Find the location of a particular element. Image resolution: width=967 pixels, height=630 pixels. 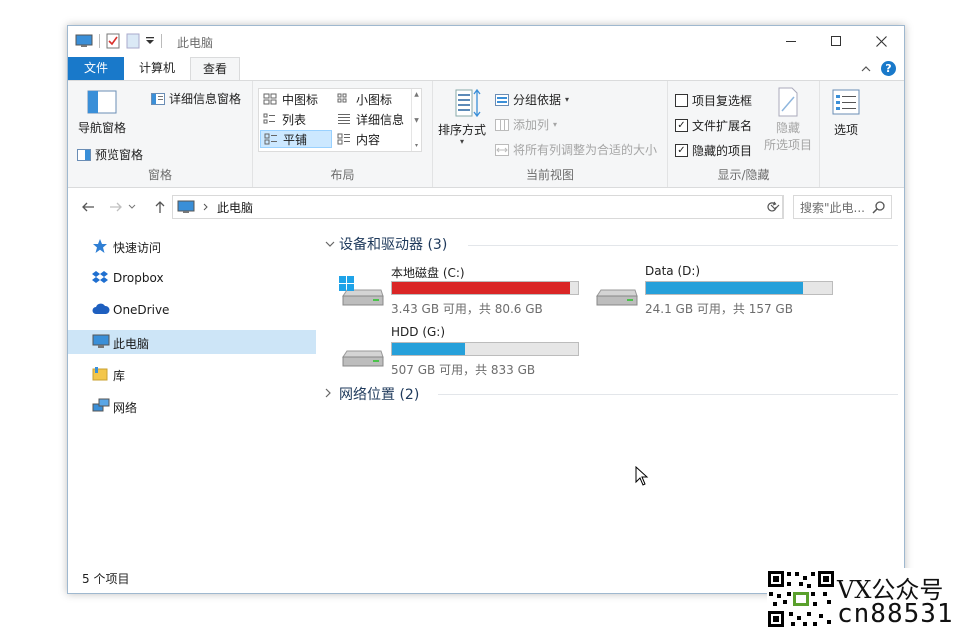

help-icon: ? is located at coordinates (888, 68).